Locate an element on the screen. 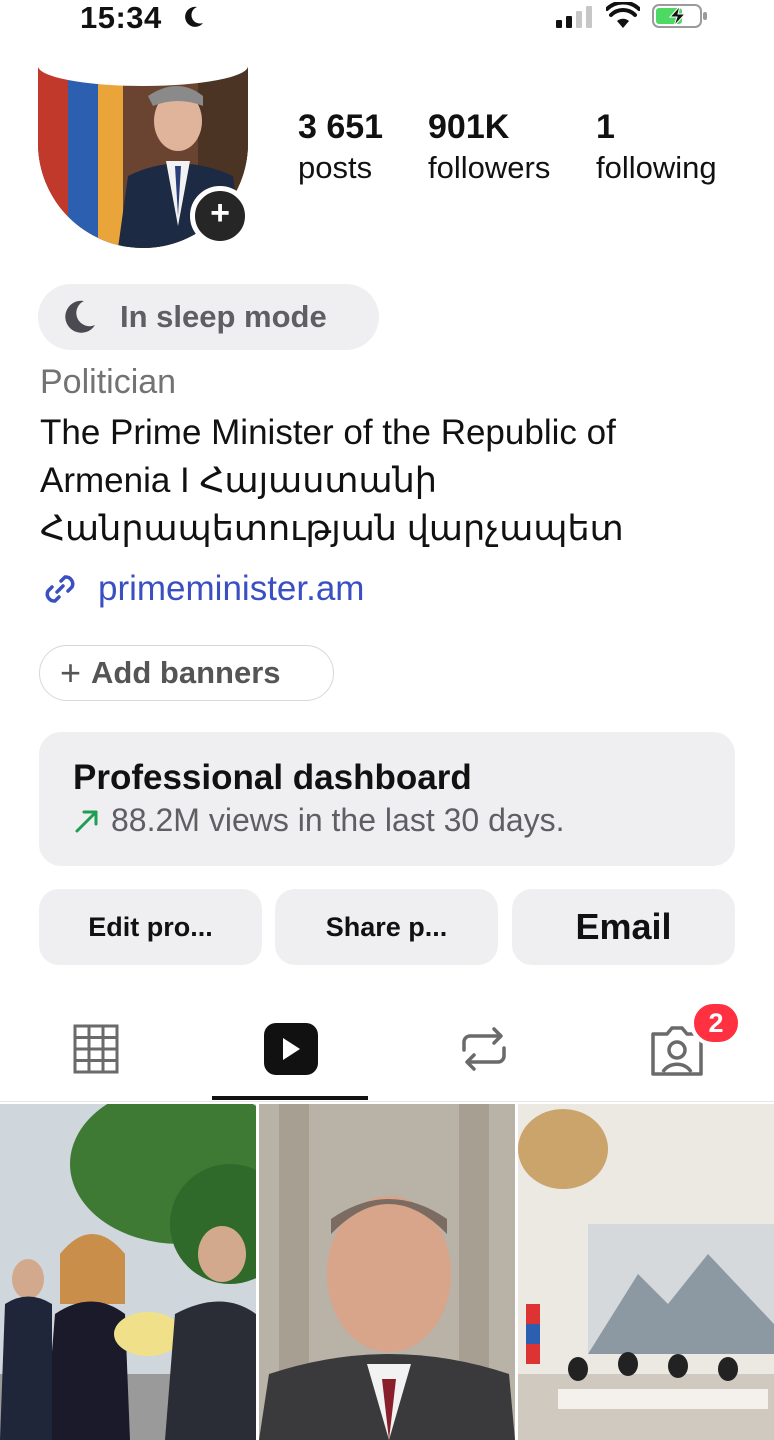  bio-line: Armenia I Հայաստանի is located at coordinates (238, 480).